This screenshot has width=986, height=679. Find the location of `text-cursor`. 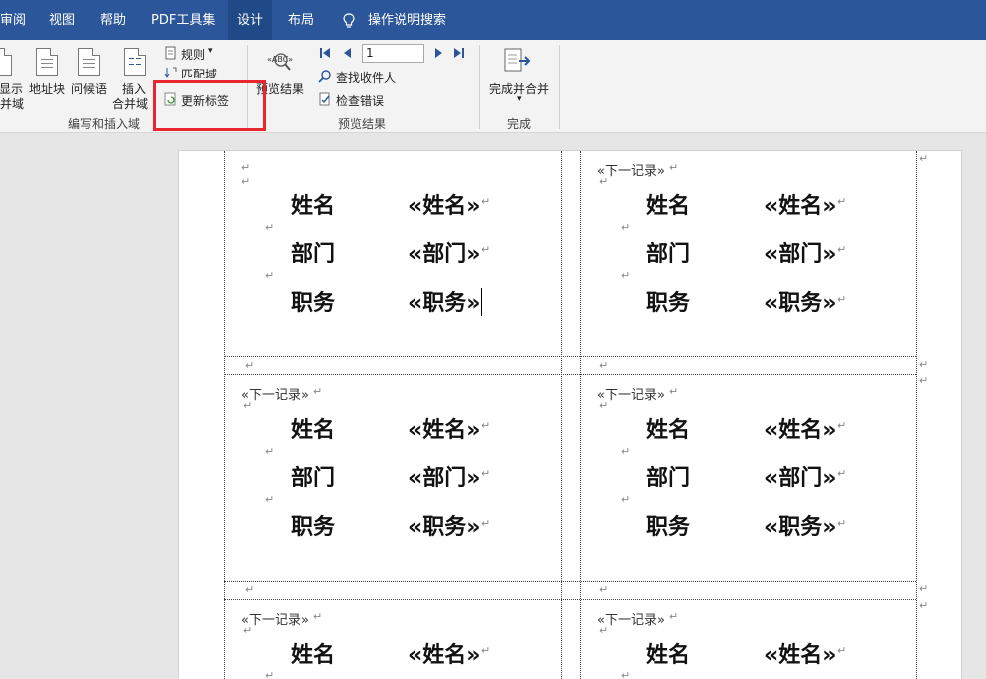

text-cursor is located at coordinates (481, 302).